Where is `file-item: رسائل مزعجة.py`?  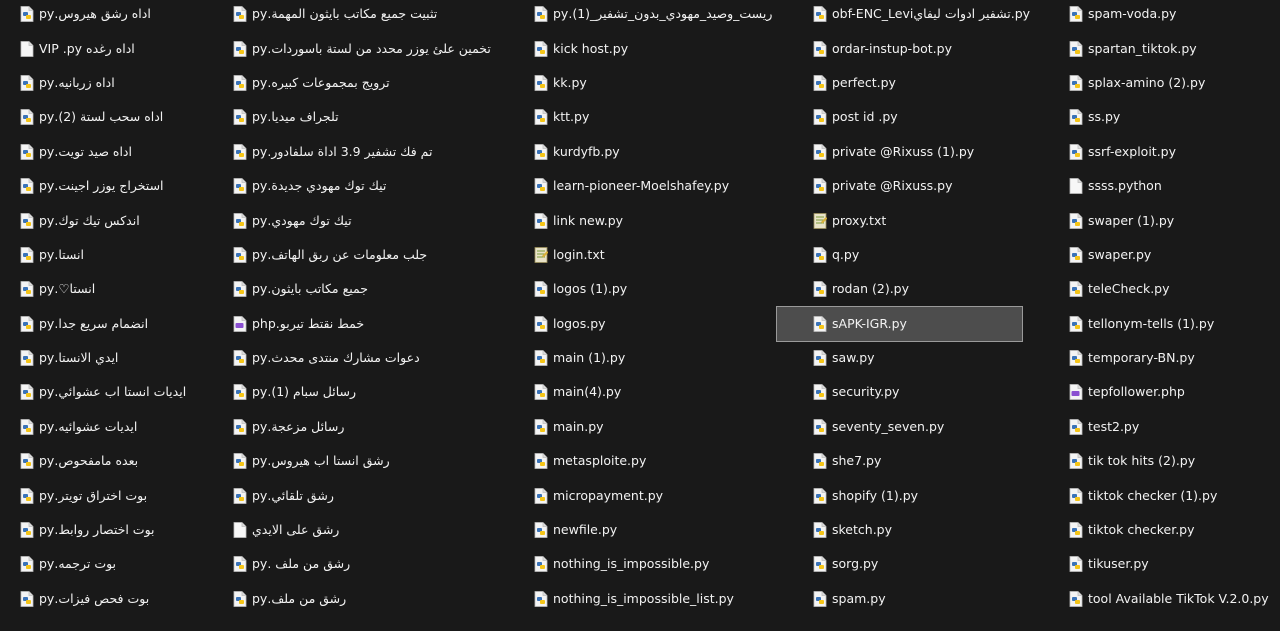
file-item: رسائل مزعجة.py is located at coordinates (376, 427).